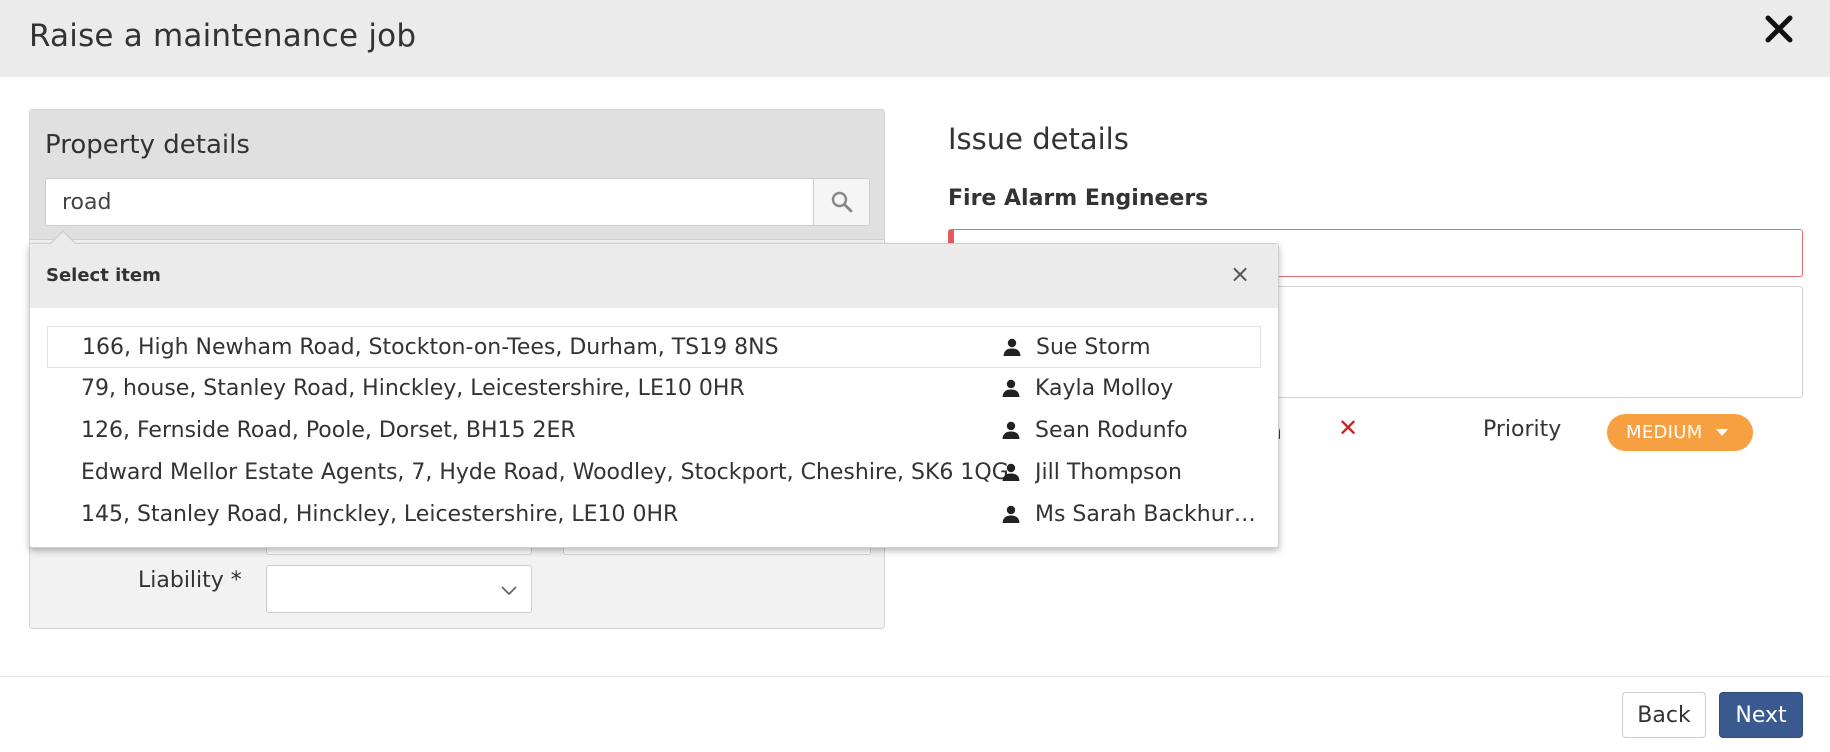 Image resolution: width=1830 pixels, height=752 pixels. What do you see at coordinates (1761, 715) in the screenshot?
I see `next-button: Next` at bounding box center [1761, 715].